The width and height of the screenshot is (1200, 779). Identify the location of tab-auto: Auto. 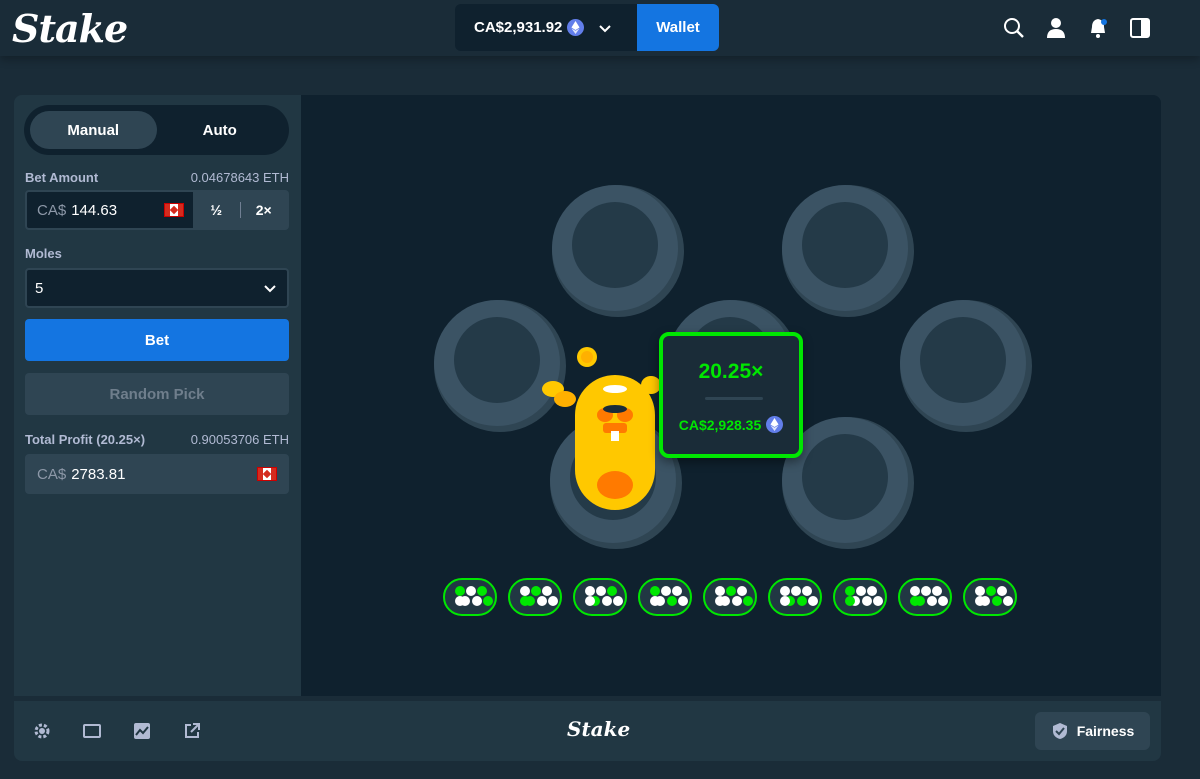
(220, 130).